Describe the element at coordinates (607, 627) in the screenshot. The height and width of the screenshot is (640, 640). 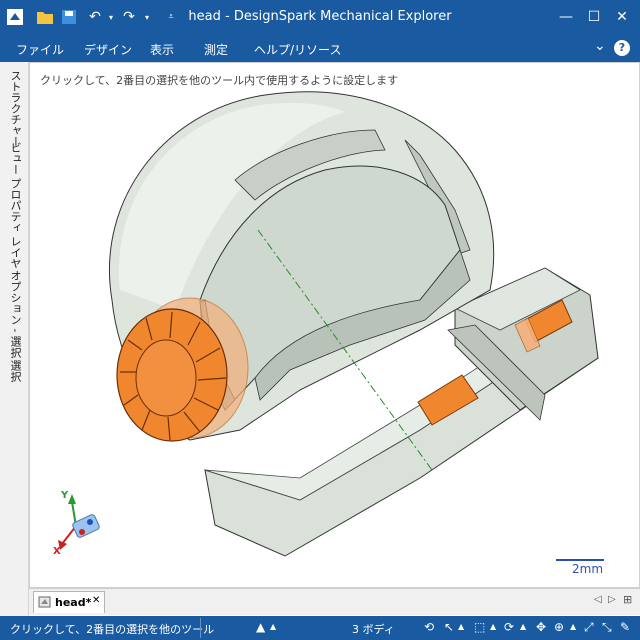
I see `view-tool-icon: ⤡` at that location.